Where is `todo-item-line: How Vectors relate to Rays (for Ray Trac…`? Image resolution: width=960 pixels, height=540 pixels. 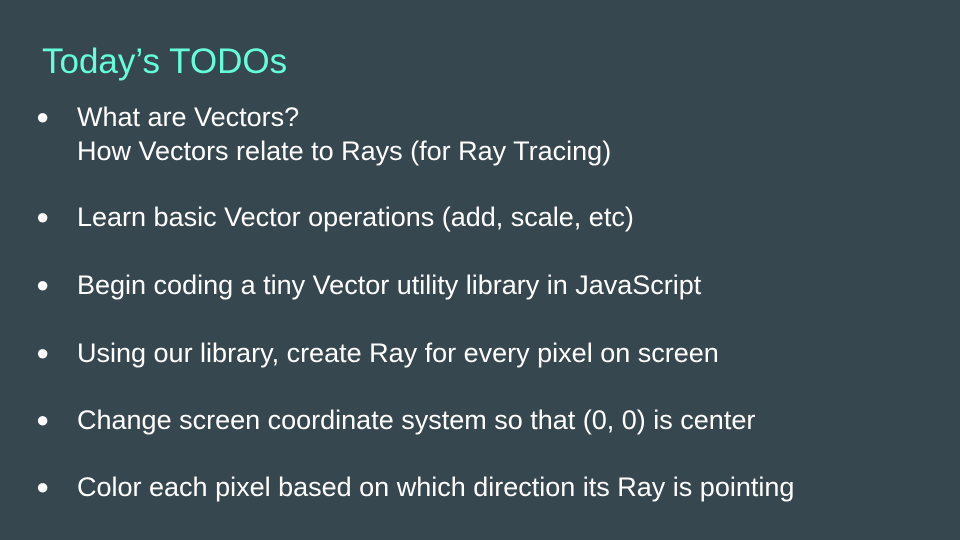
todo-item-line: How Vectors relate to Rays (for Ray Trac… is located at coordinates (344, 151).